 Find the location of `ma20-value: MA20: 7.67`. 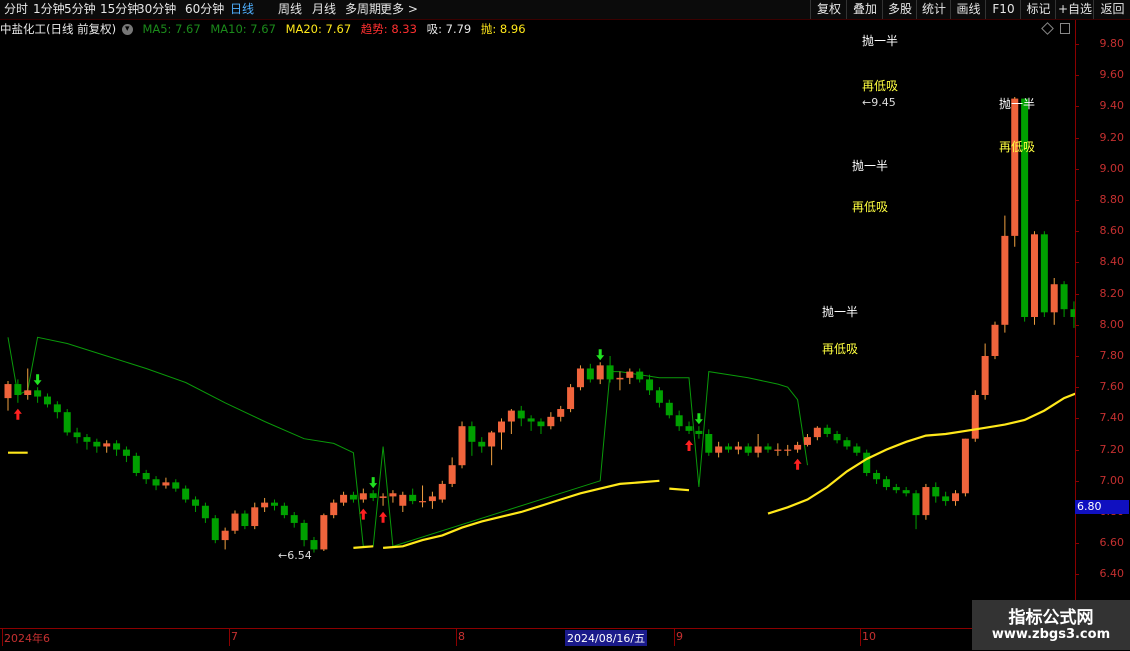

ma20-value: MA20: 7.67 is located at coordinates (318, 29).